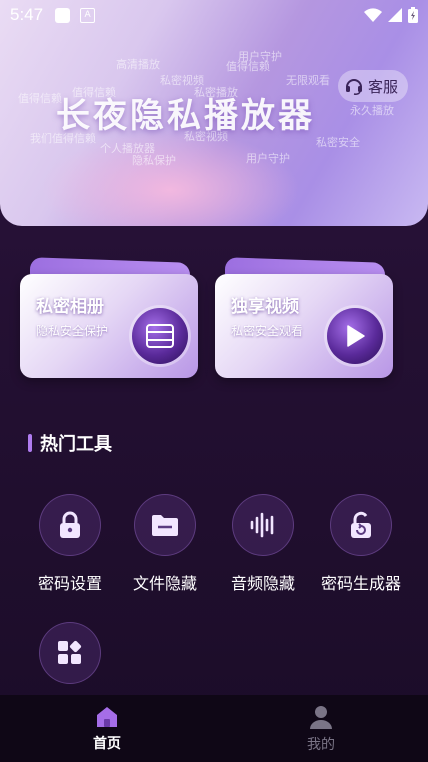  I want to click on card-title: 私密相册, so click(70, 307).